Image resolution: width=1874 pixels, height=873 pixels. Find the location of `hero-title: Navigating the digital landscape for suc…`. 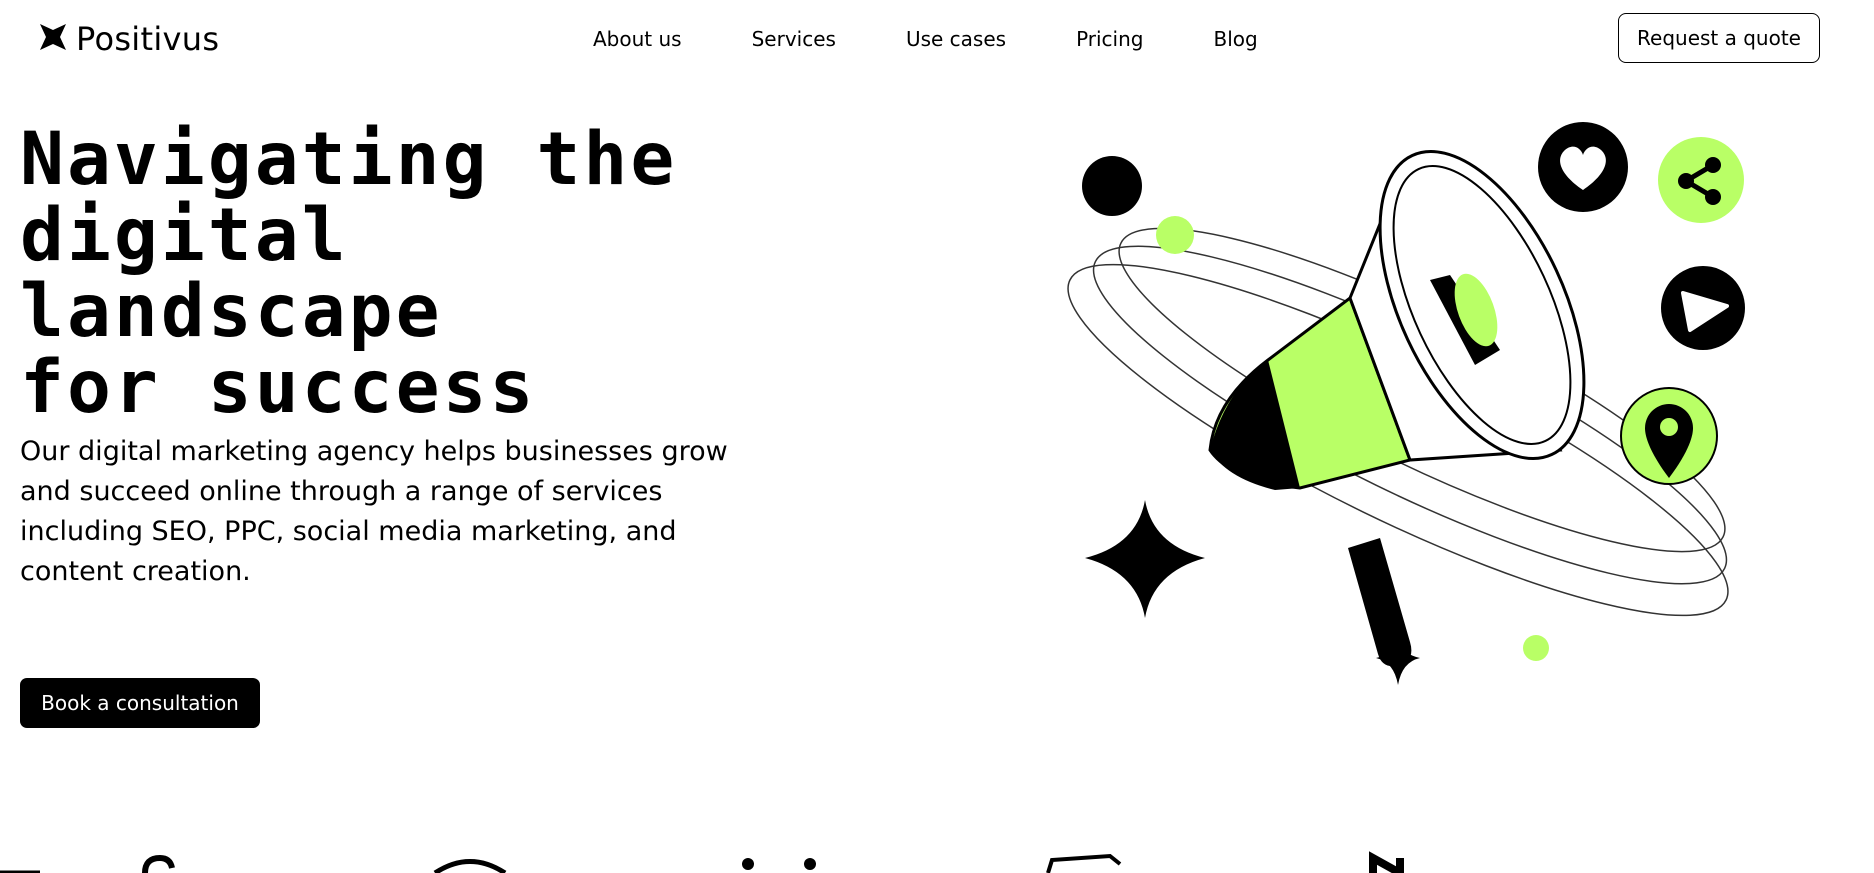

hero-title: Navigating the digital landscape for suc… is located at coordinates (390, 274).